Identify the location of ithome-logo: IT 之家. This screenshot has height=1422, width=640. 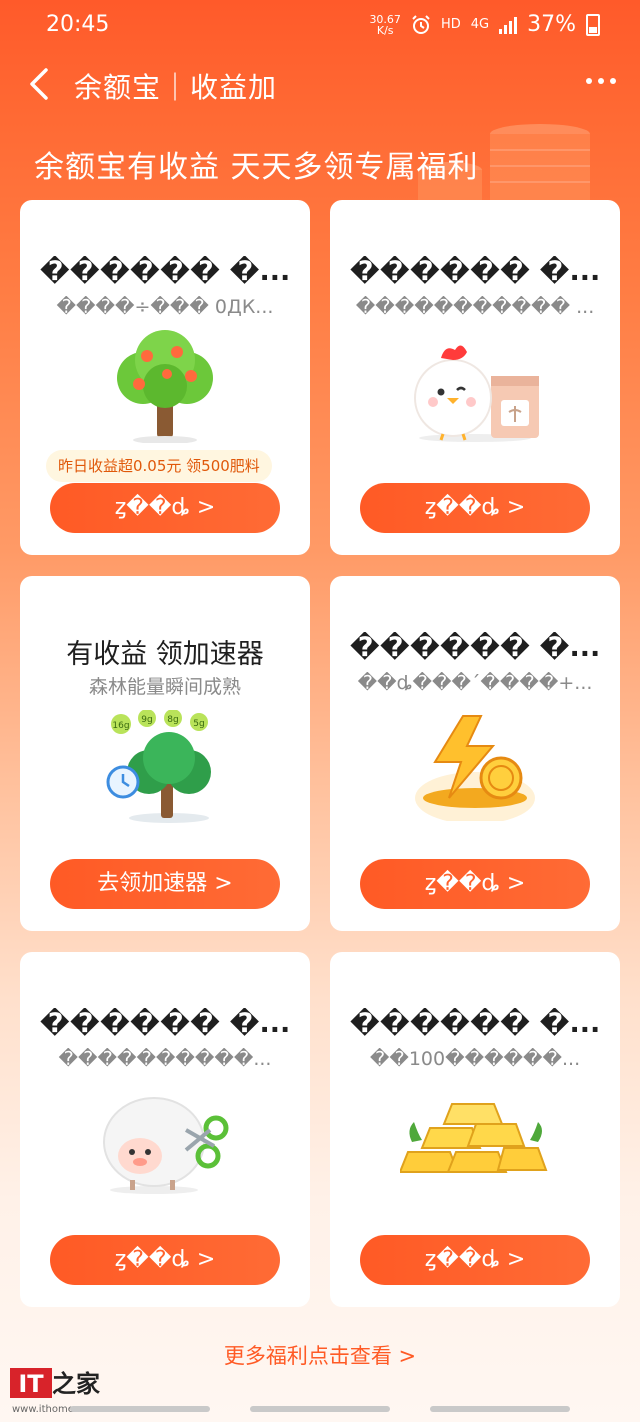
(55, 1383).